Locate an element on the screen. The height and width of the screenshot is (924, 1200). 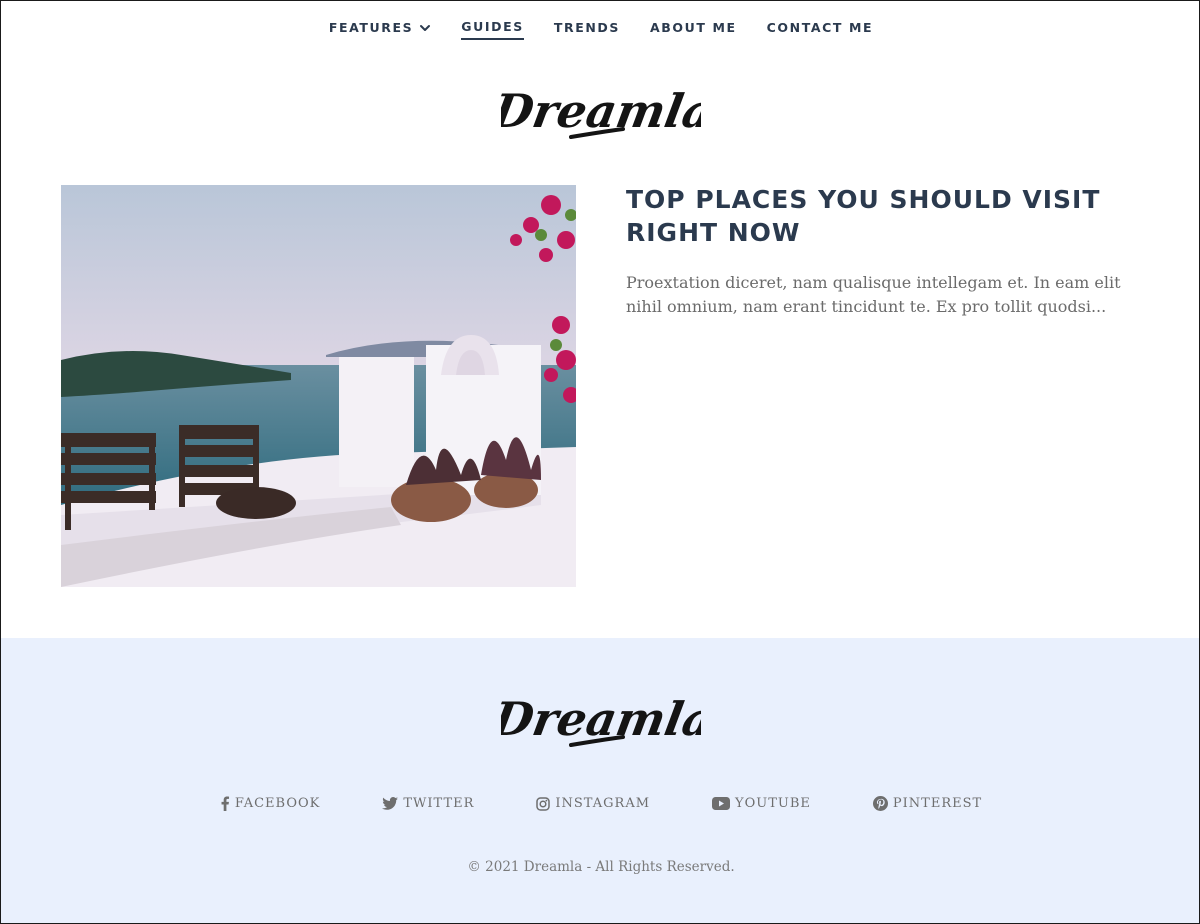
social-link-facebook: FACEBOOK is located at coordinates (270, 803).